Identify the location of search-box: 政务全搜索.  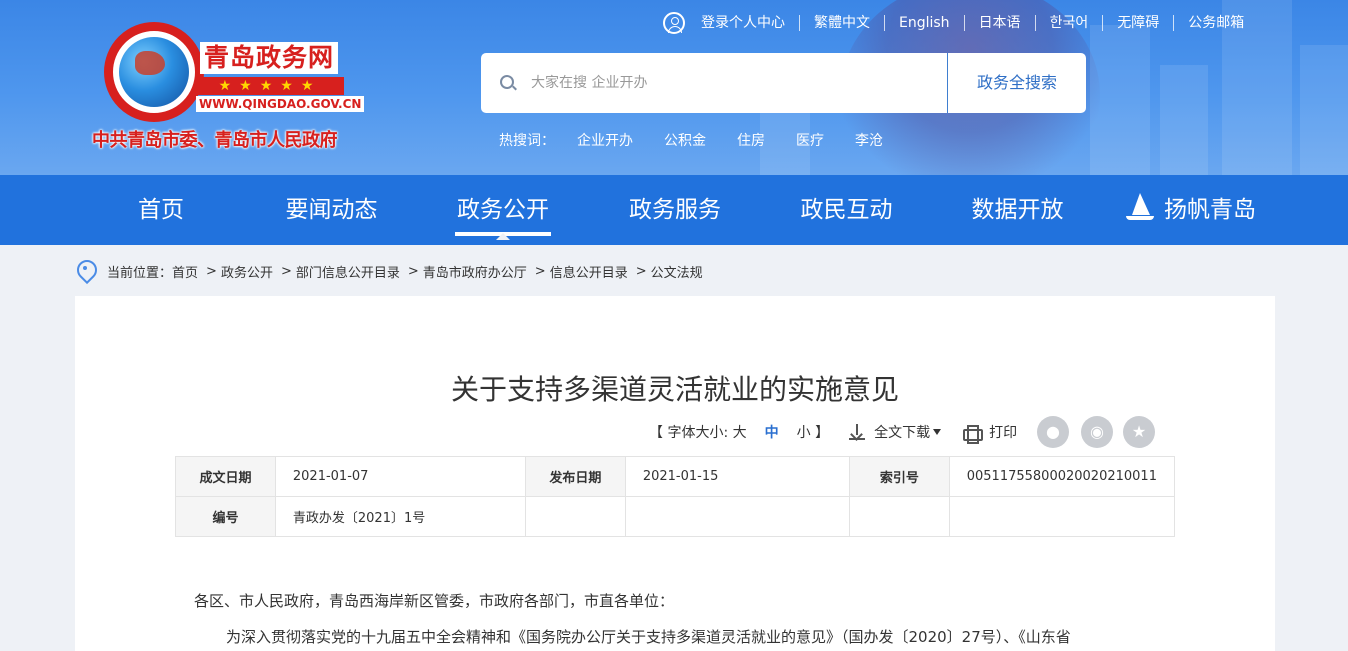
(783, 83).